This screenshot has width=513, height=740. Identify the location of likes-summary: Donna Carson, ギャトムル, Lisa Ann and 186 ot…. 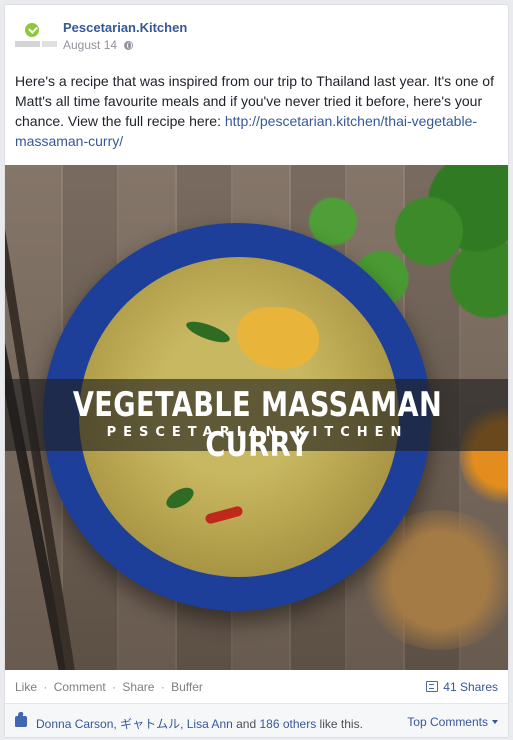
(199, 724).